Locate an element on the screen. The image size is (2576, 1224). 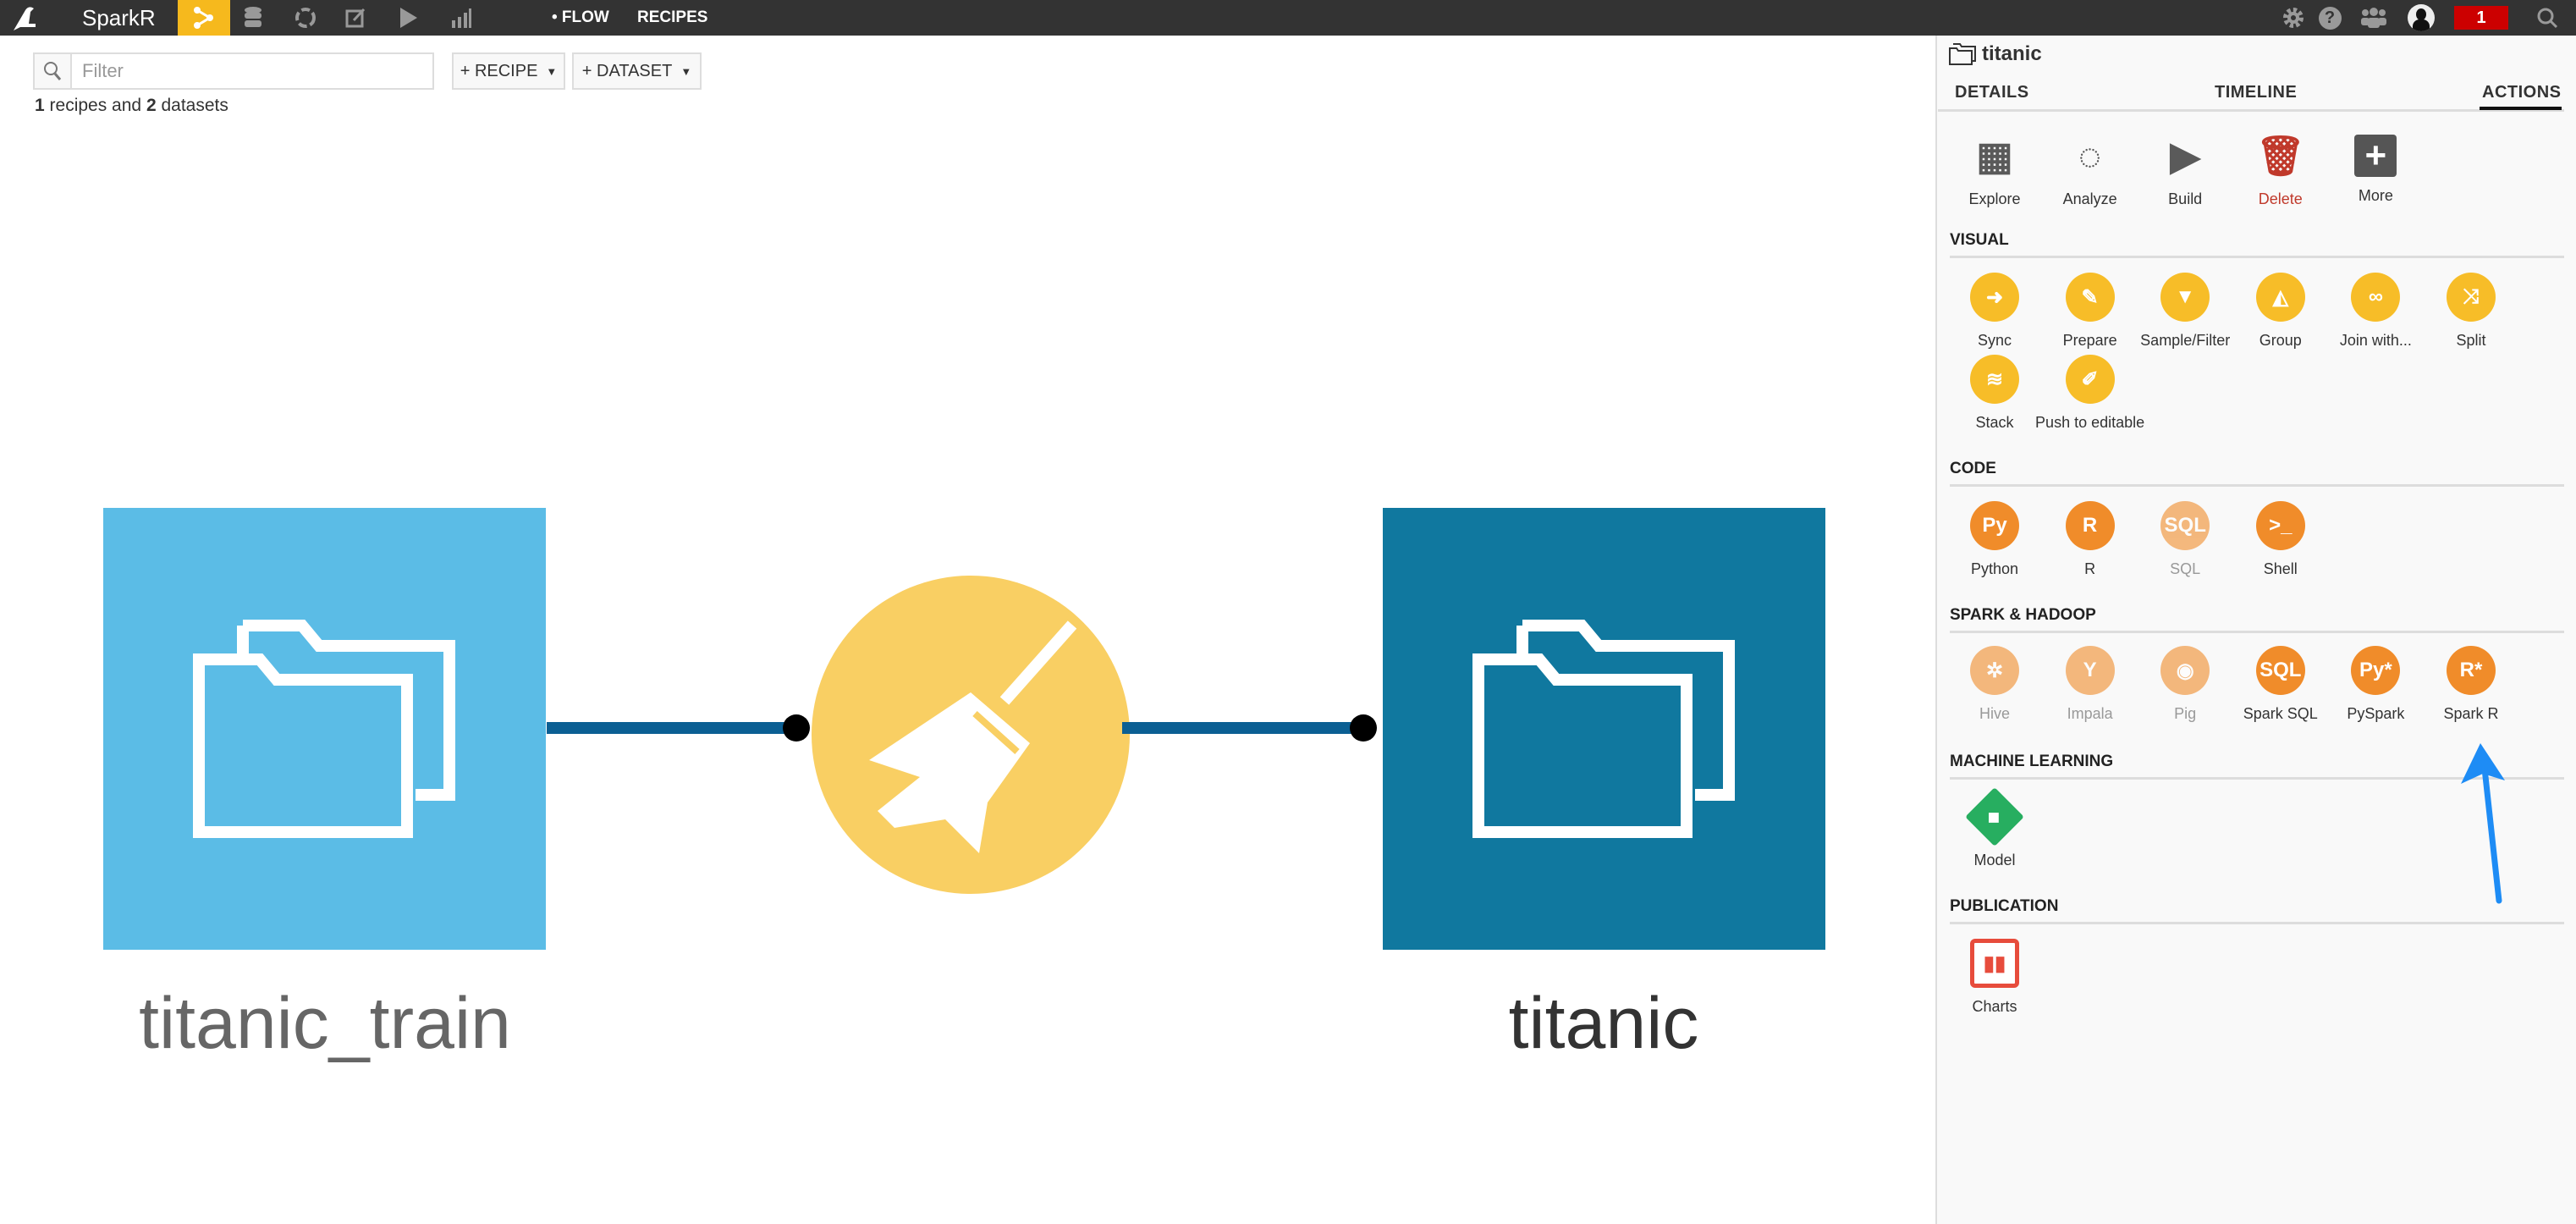
model-icon: ◆ is located at coordinates (1994, 816).